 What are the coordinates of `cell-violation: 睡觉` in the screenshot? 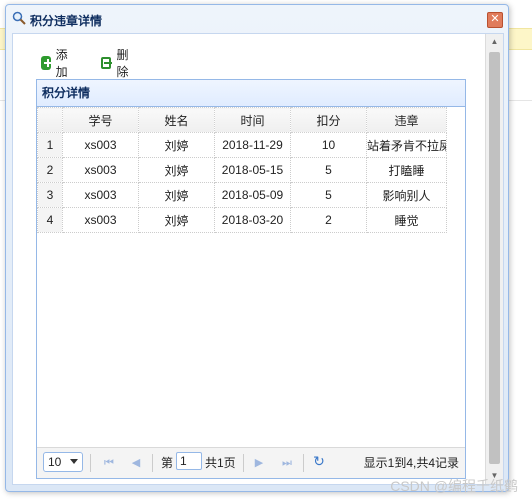 It's located at (406, 220).